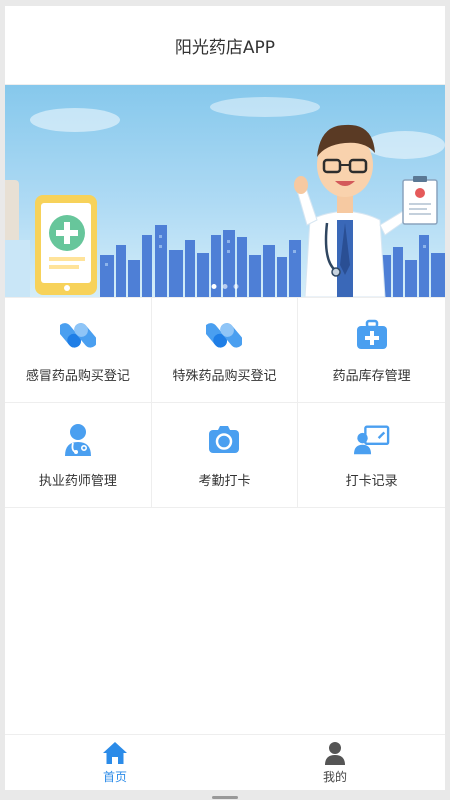  I want to click on grid-item-label: 感冒药品购买登记, so click(77, 376).